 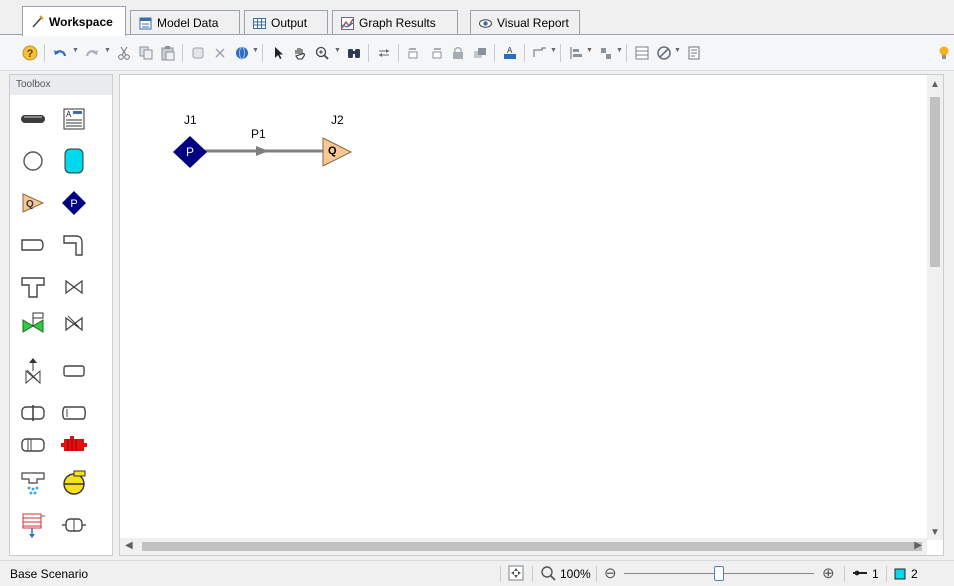 I want to click on vertical-scroll-thumb, so click(x=935, y=182).